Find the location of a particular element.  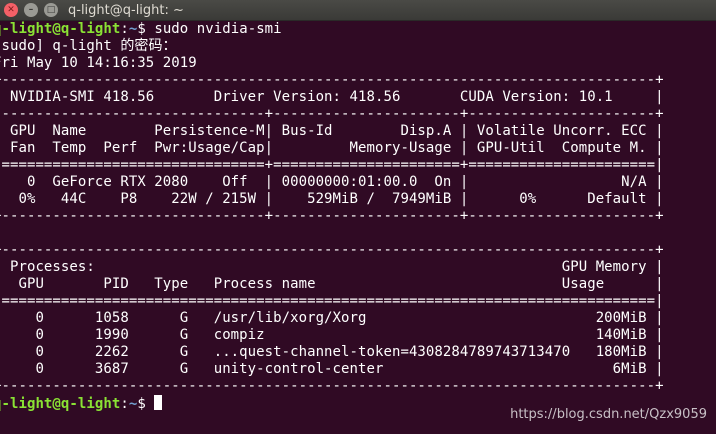

output-line: | Processes: GPU Memory | is located at coordinates (332, 267).